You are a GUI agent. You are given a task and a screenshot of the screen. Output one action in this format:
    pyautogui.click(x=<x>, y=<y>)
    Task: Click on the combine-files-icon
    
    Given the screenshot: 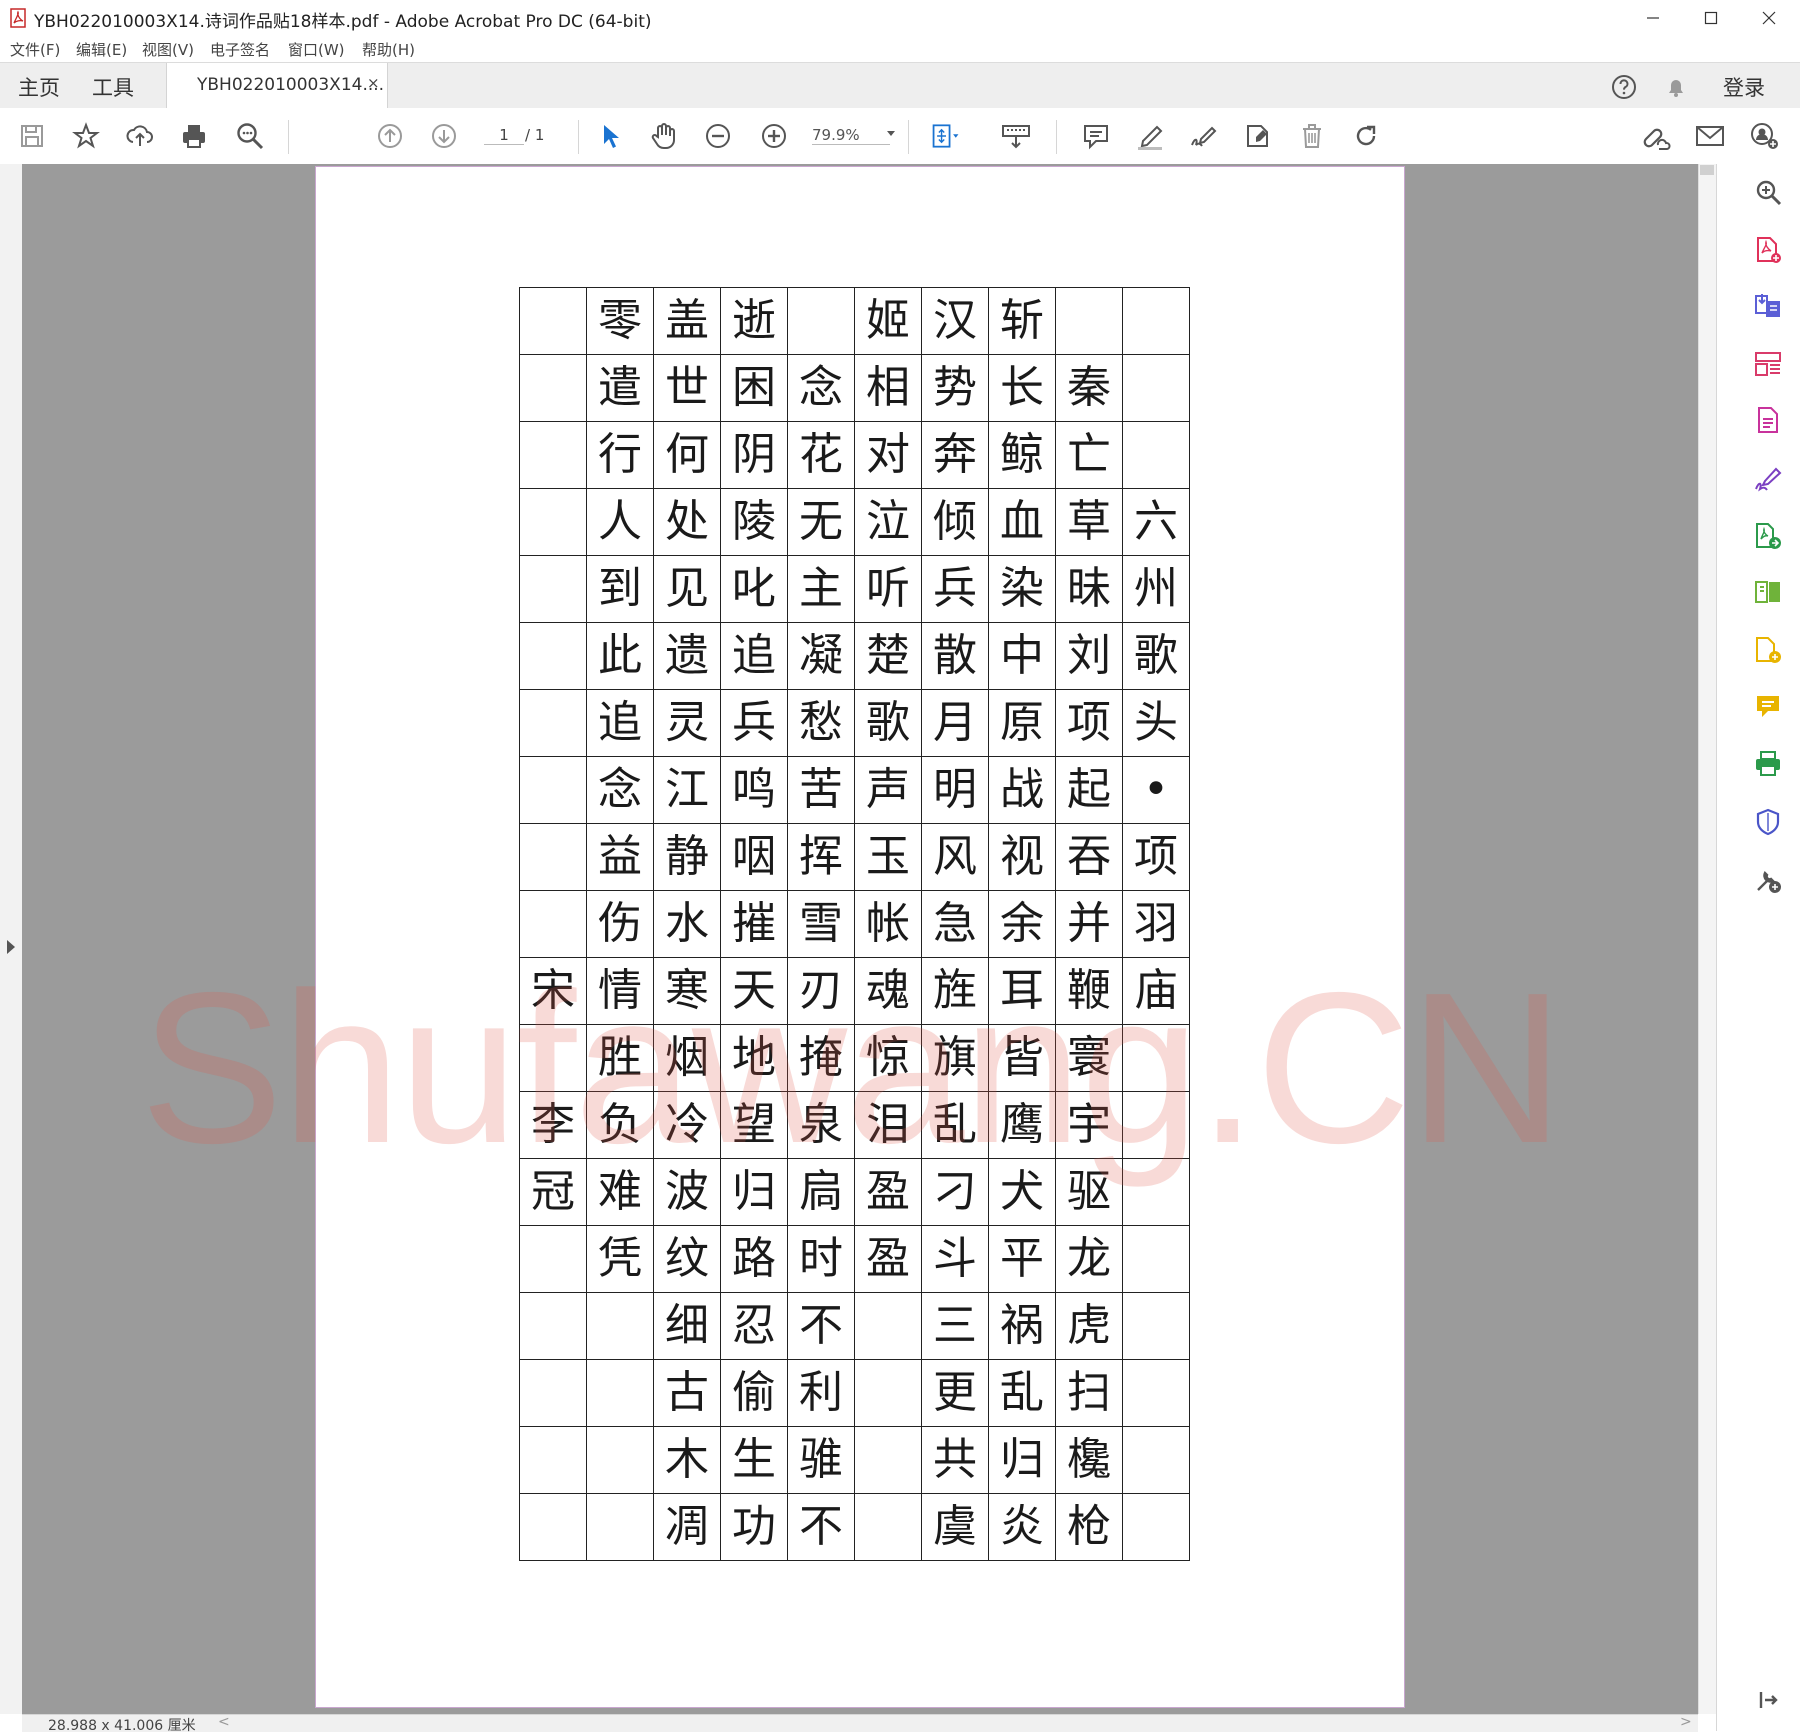 What is the action you would take?
    pyautogui.click(x=1768, y=536)
    